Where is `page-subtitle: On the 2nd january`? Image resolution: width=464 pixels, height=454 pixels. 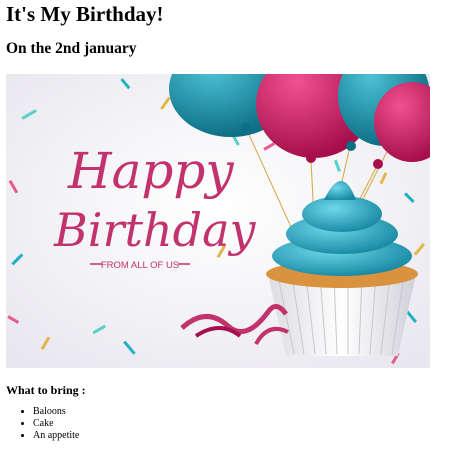
page-subtitle: On the 2nd january is located at coordinates (71, 48).